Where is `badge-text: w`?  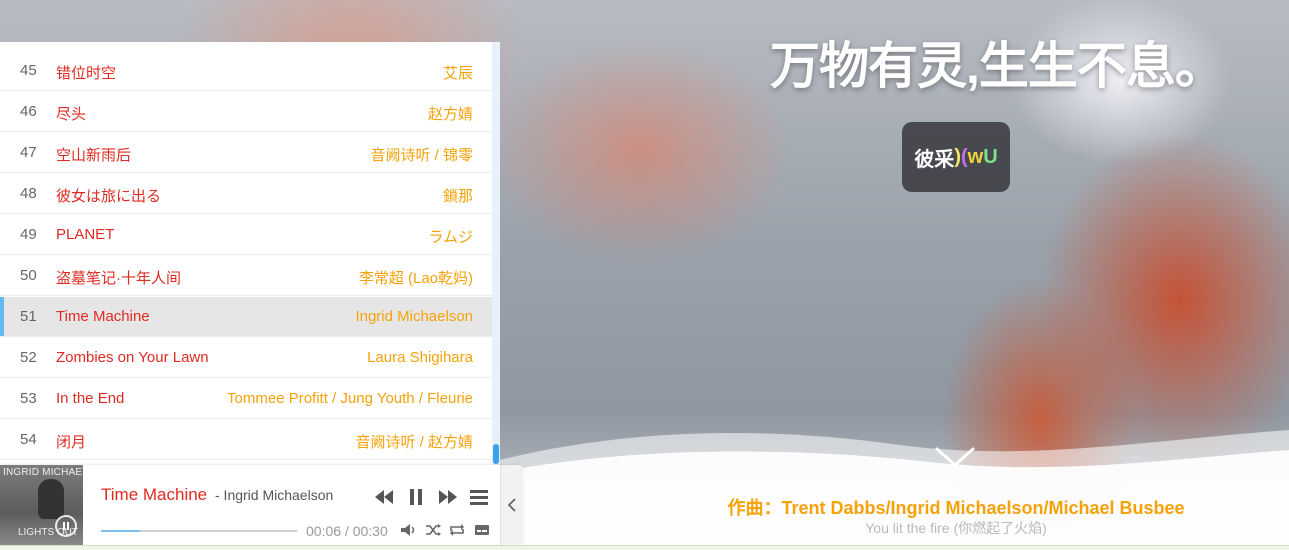 badge-text: w is located at coordinates (975, 156).